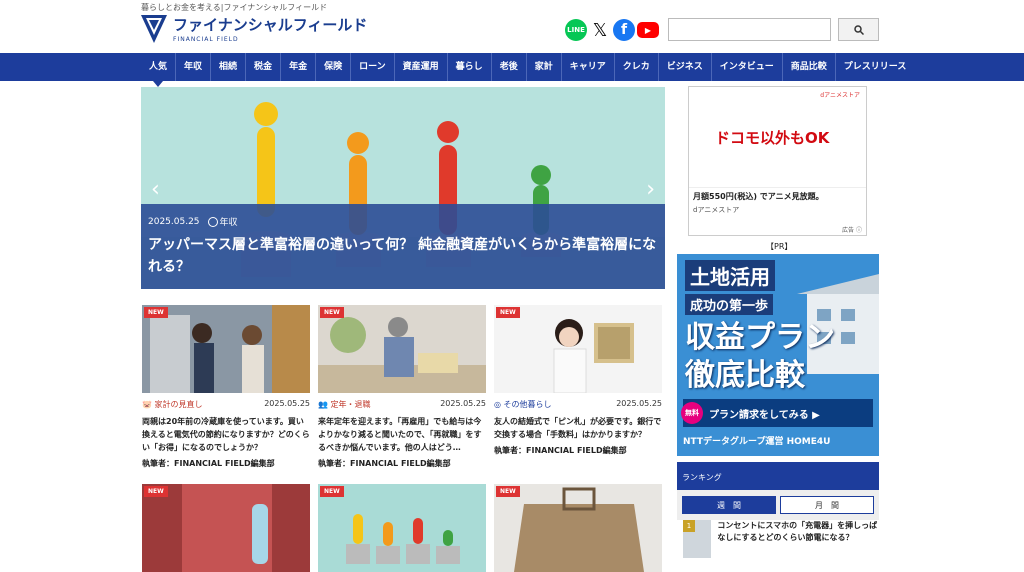 This screenshot has width=1024, height=572. I want to click on tab-weekly: 週 間, so click(729, 505).